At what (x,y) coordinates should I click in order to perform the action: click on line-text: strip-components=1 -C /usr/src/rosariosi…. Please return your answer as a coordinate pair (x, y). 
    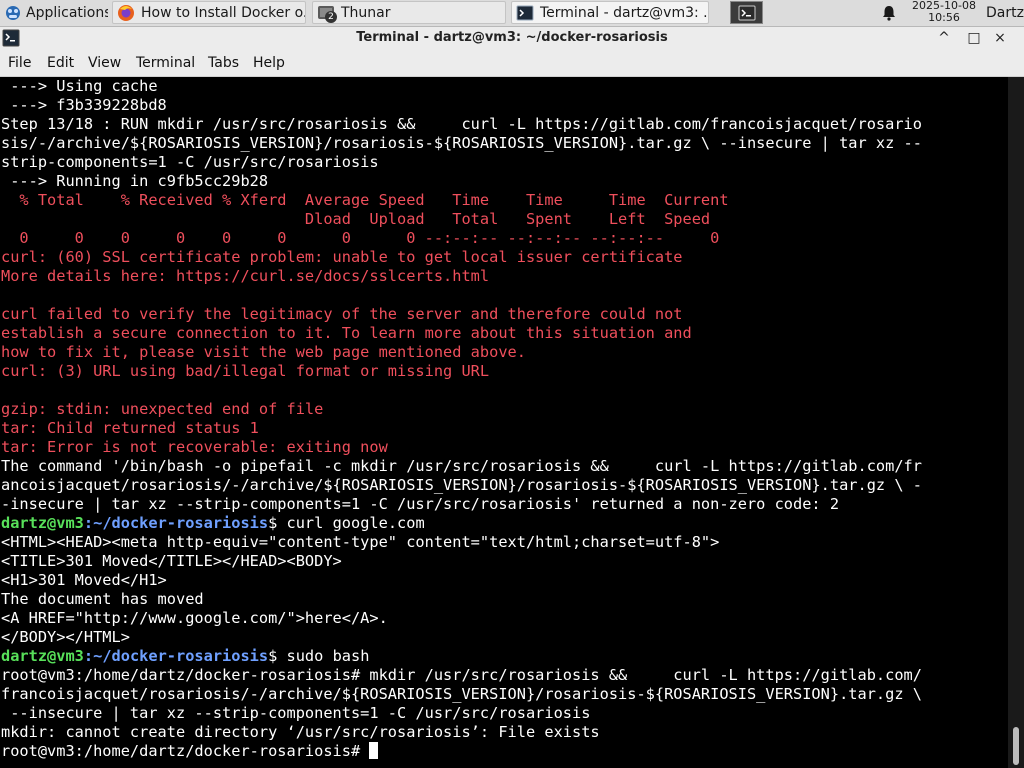
    Looking at the image, I should click on (190, 162).